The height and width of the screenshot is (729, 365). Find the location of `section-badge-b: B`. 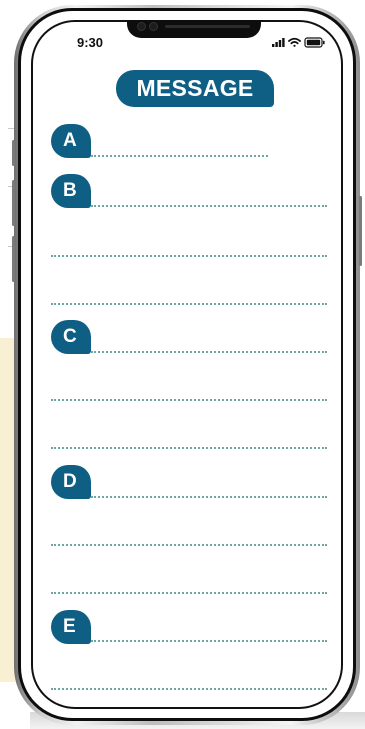

section-badge-b: B is located at coordinates (71, 191).